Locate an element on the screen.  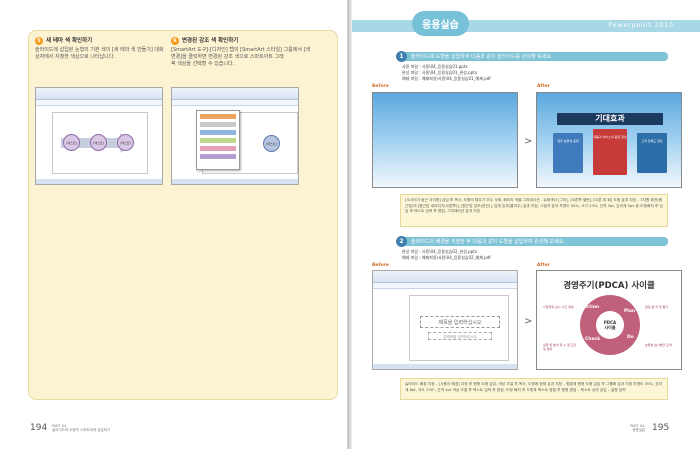
screenshot-step6: [텍스트] is located at coordinates (235, 136).